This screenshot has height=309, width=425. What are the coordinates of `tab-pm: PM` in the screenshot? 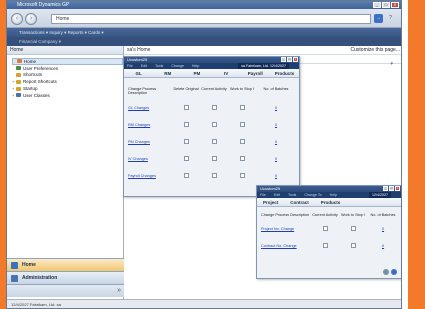 It's located at (196, 73).